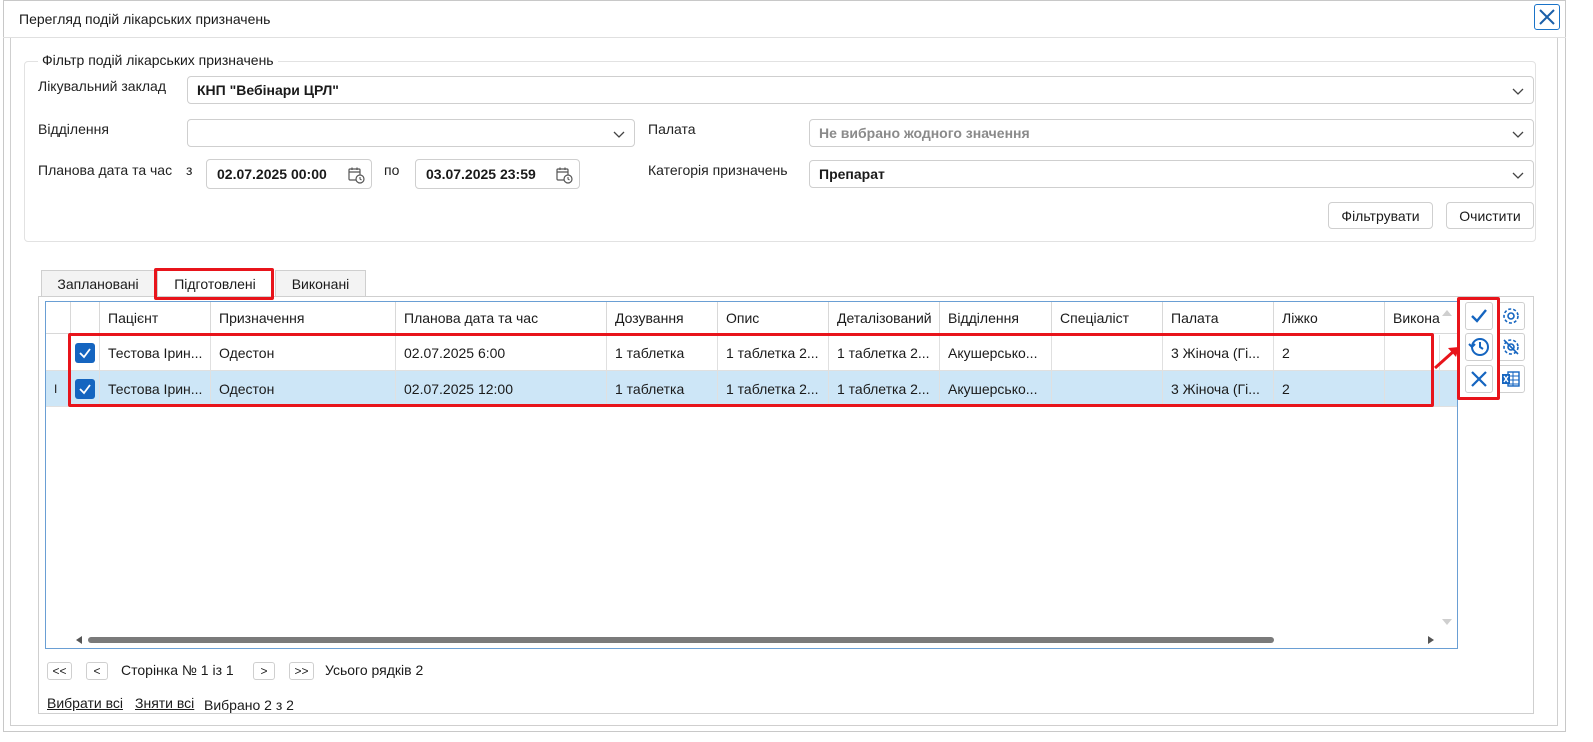 The image size is (1593, 742). Describe the element at coordinates (681, 640) in the screenshot. I see `scrollbar-thumb` at that location.